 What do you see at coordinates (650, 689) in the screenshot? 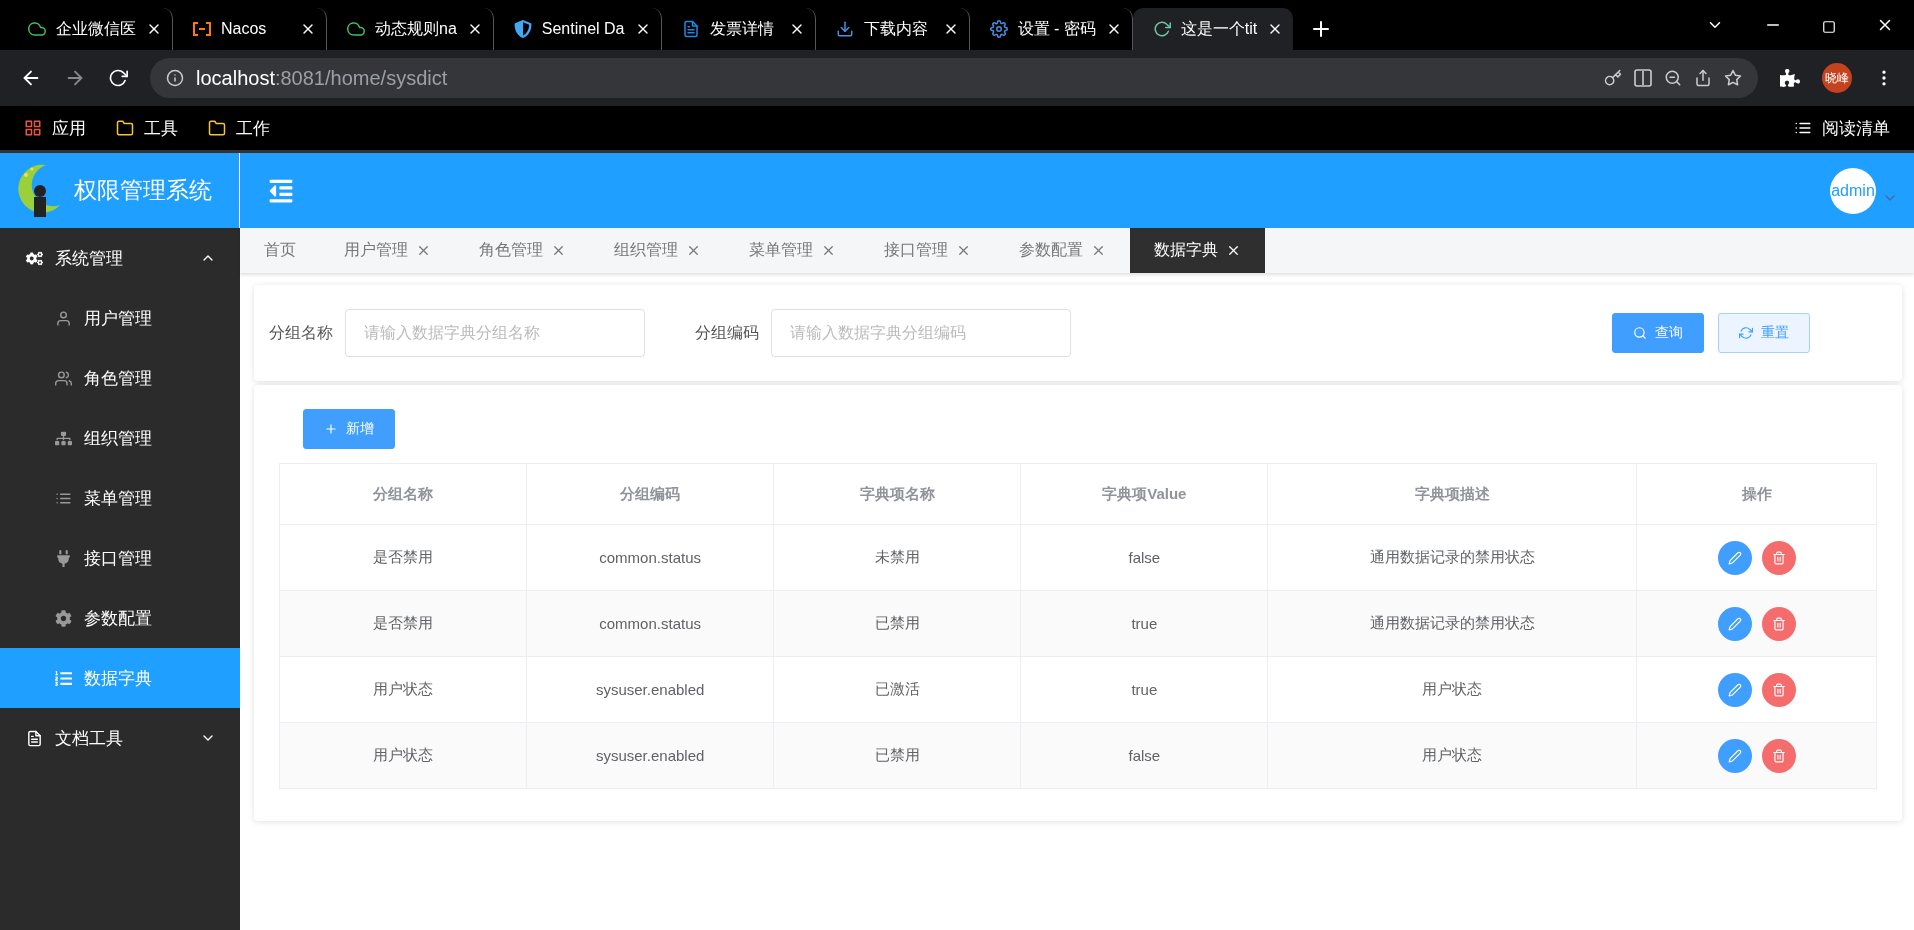
I see `table-cell: sysuser.enabled` at bounding box center [650, 689].